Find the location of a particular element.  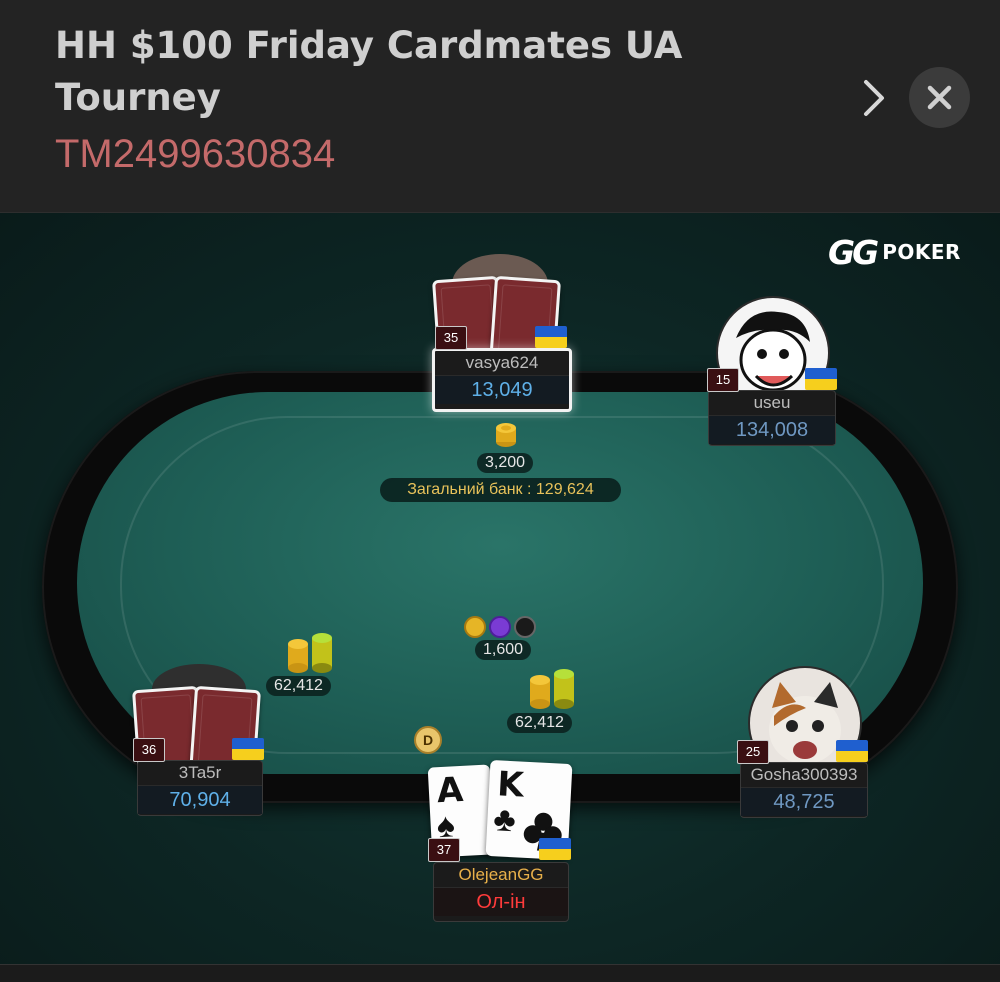

close-icon is located at coordinates (939, 97).